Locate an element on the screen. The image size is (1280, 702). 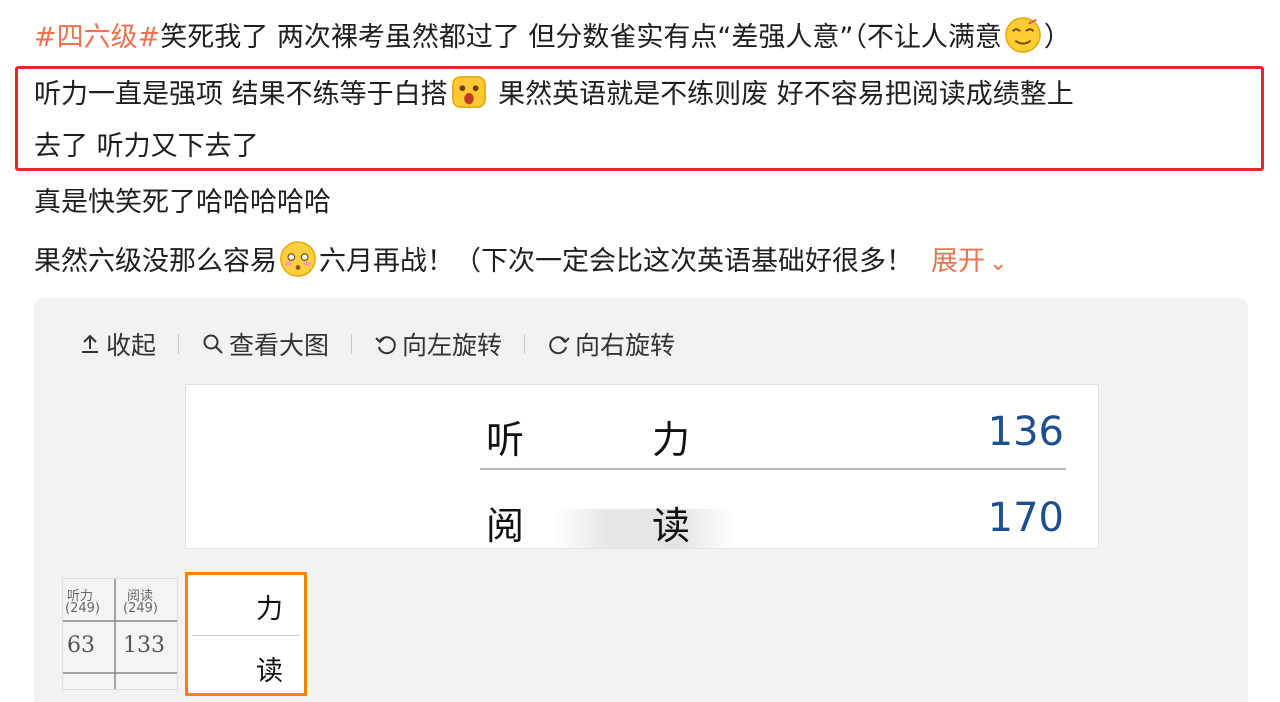
smug-face-emoji-icon is located at coordinates (1023, 35).